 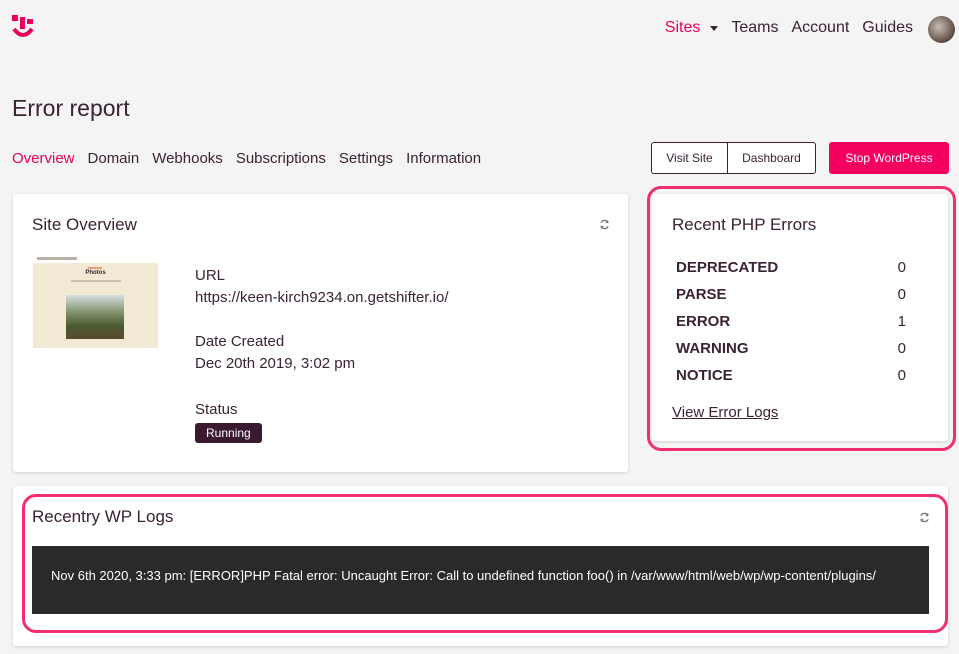 What do you see at coordinates (23, 29) in the screenshot?
I see `shifter-logo` at bounding box center [23, 29].